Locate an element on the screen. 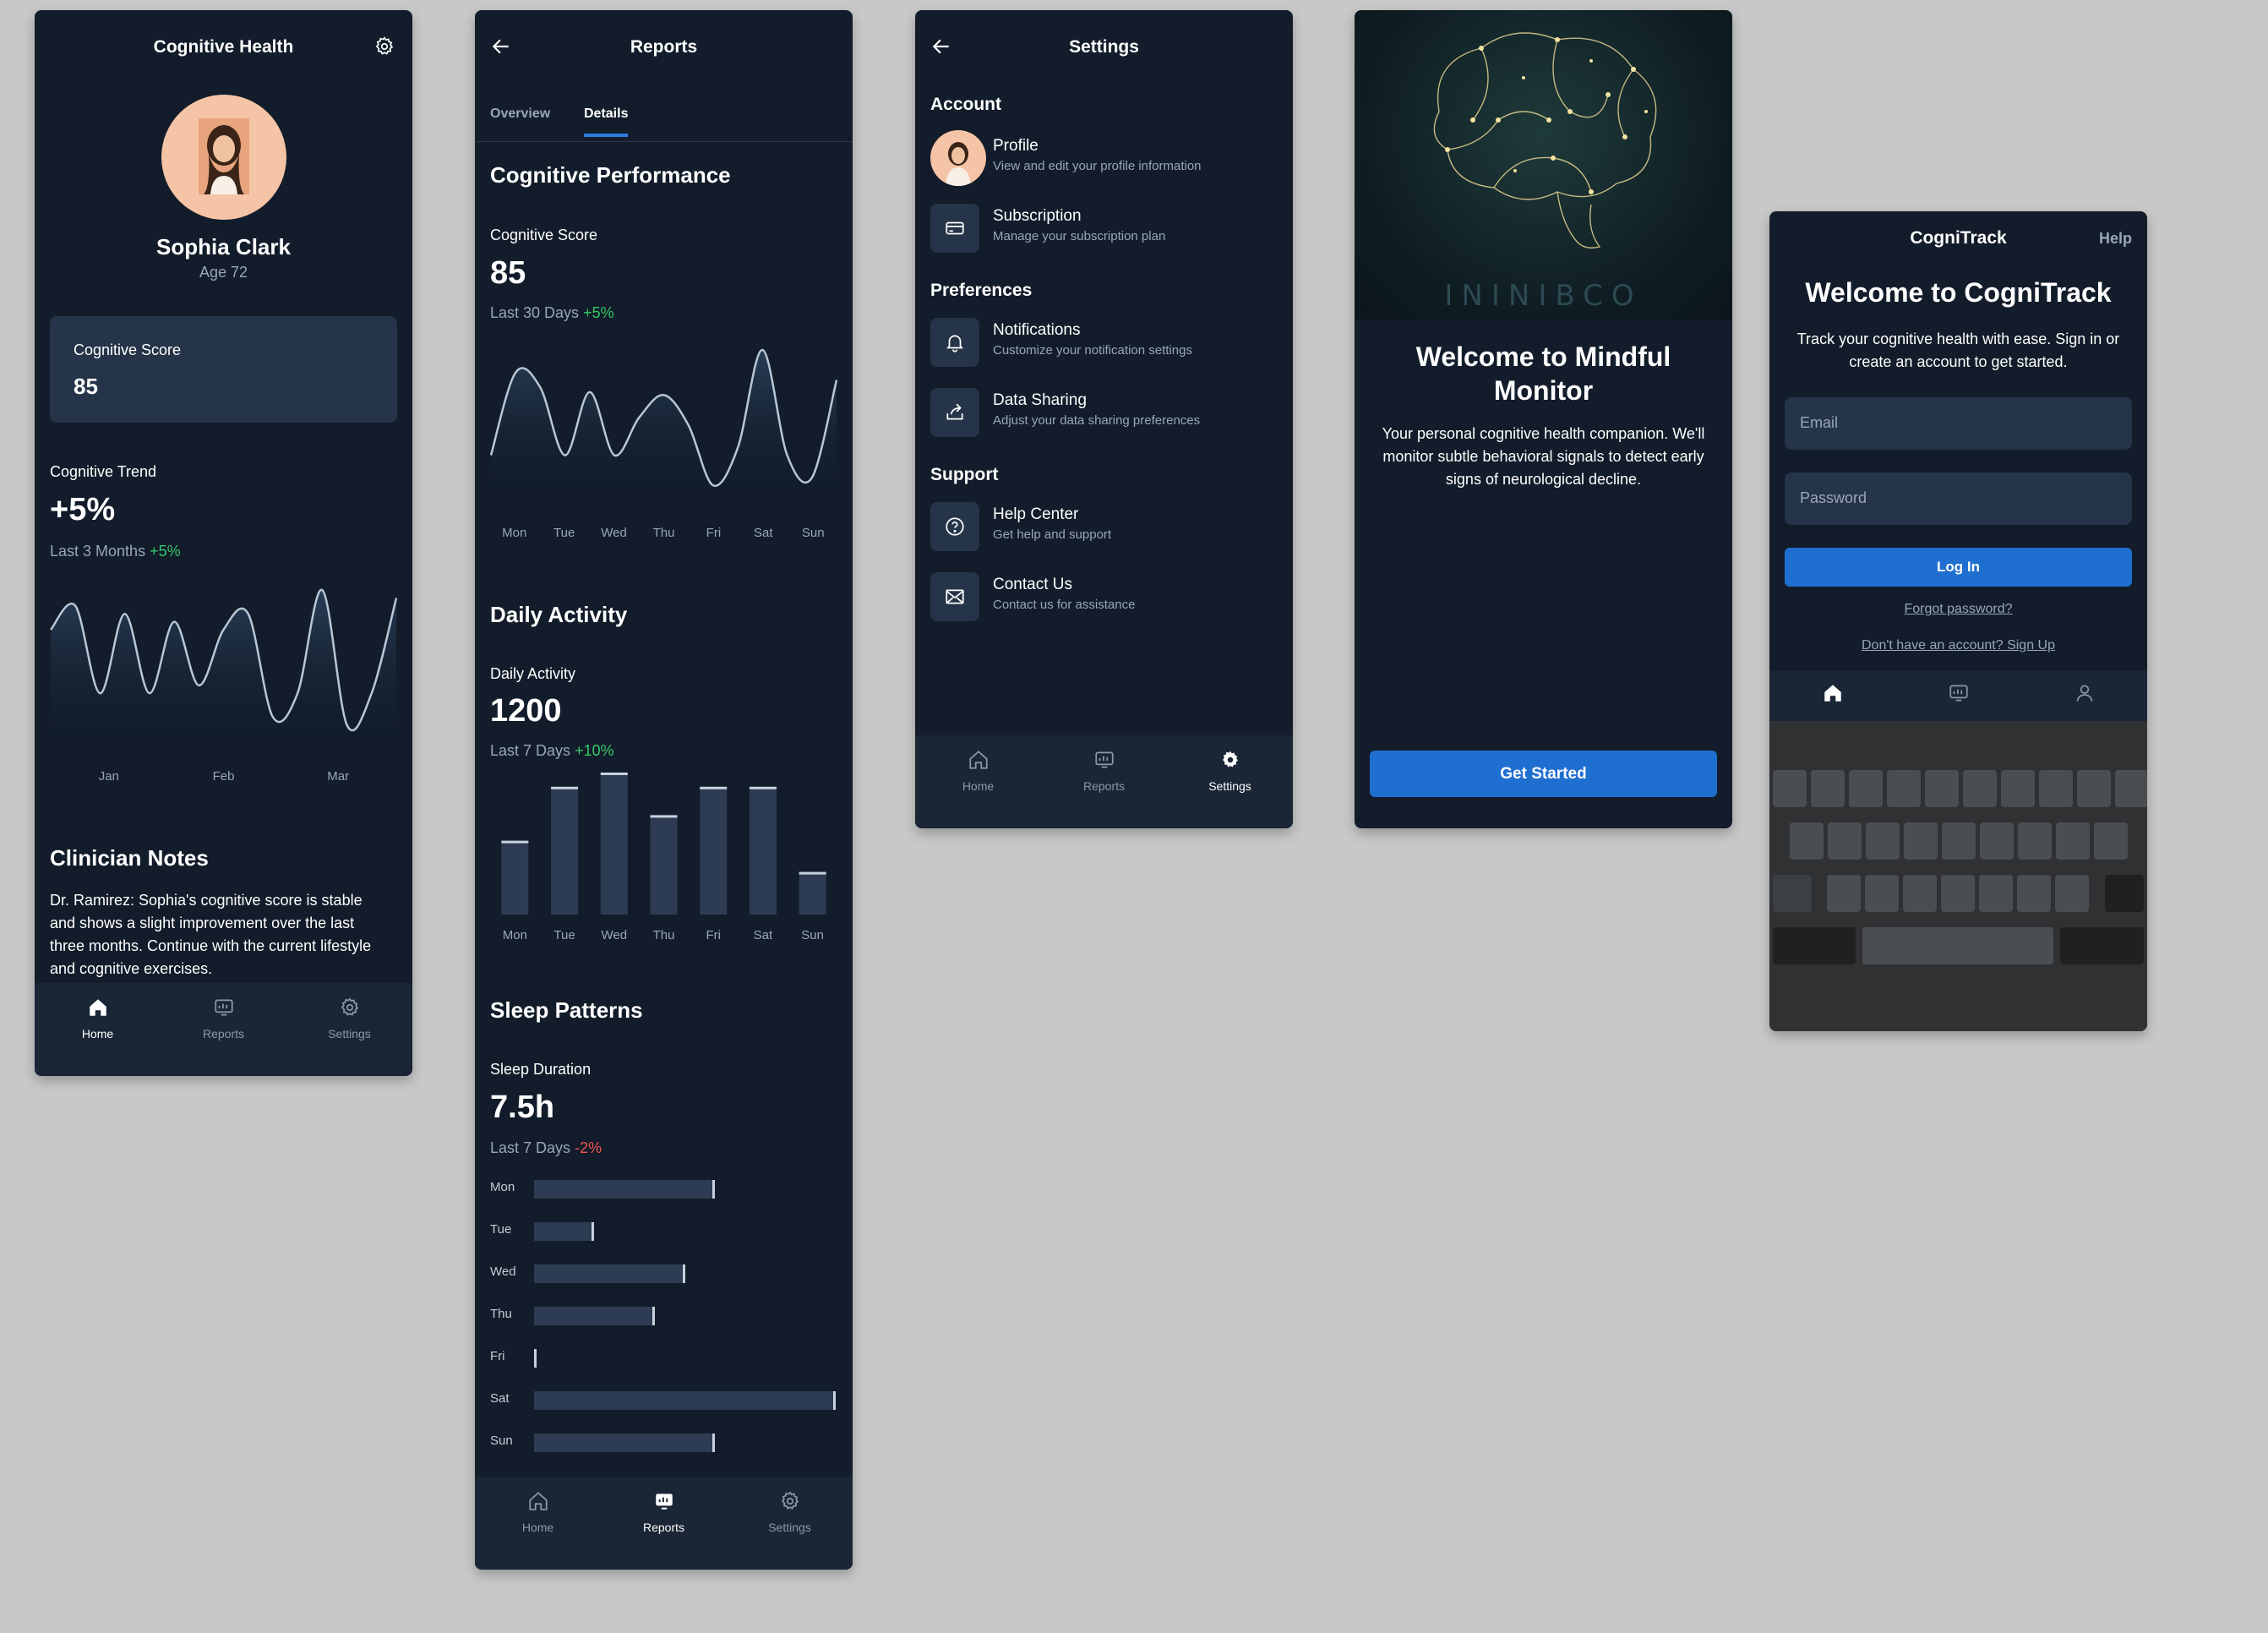  email-field: Email is located at coordinates (1958, 423).